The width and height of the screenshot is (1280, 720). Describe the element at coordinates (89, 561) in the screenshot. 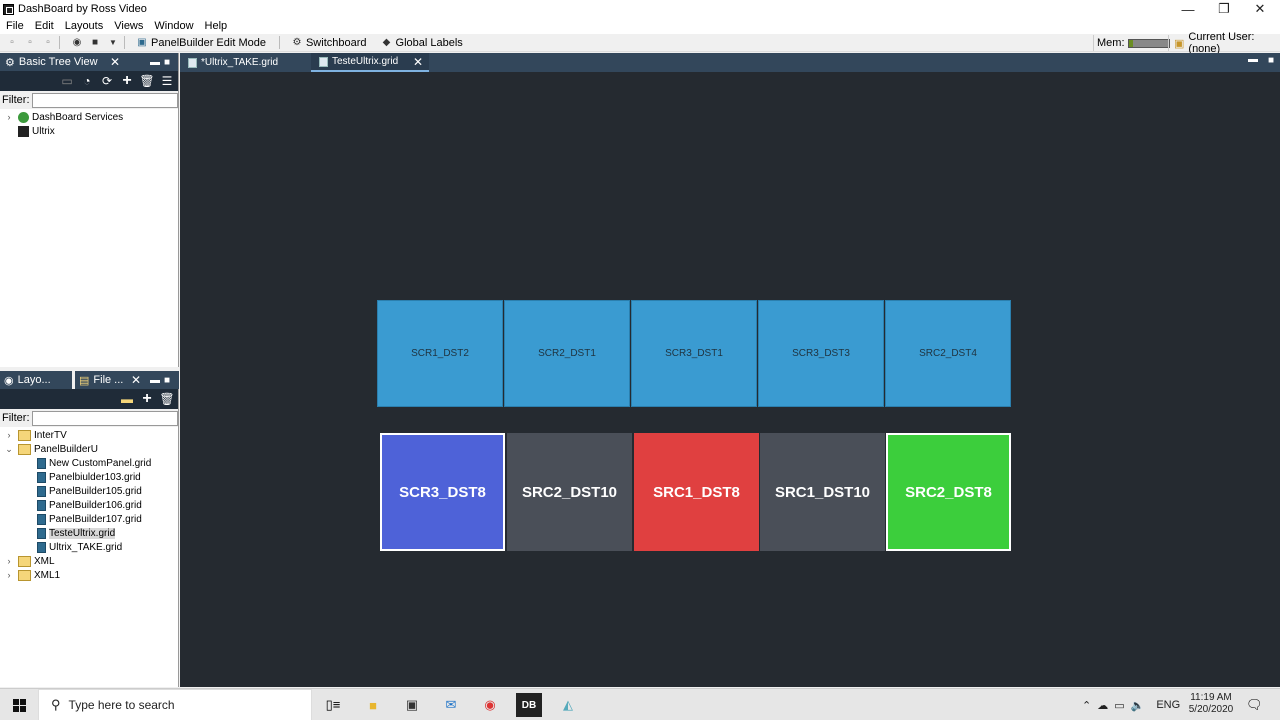

I see `folder-xml: › XML` at that location.